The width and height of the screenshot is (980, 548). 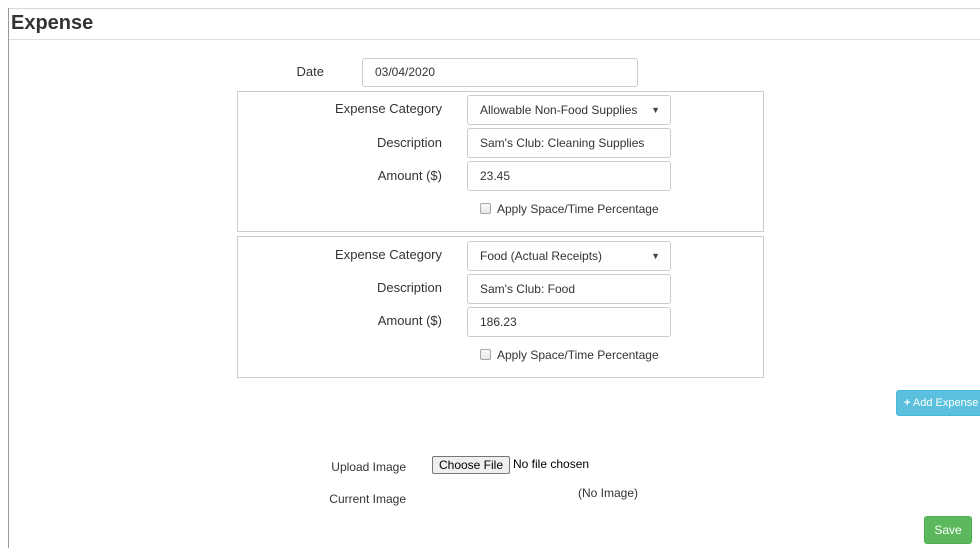 What do you see at coordinates (569, 322) in the screenshot?
I see `amount-input: 186.23` at bounding box center [569, 322].